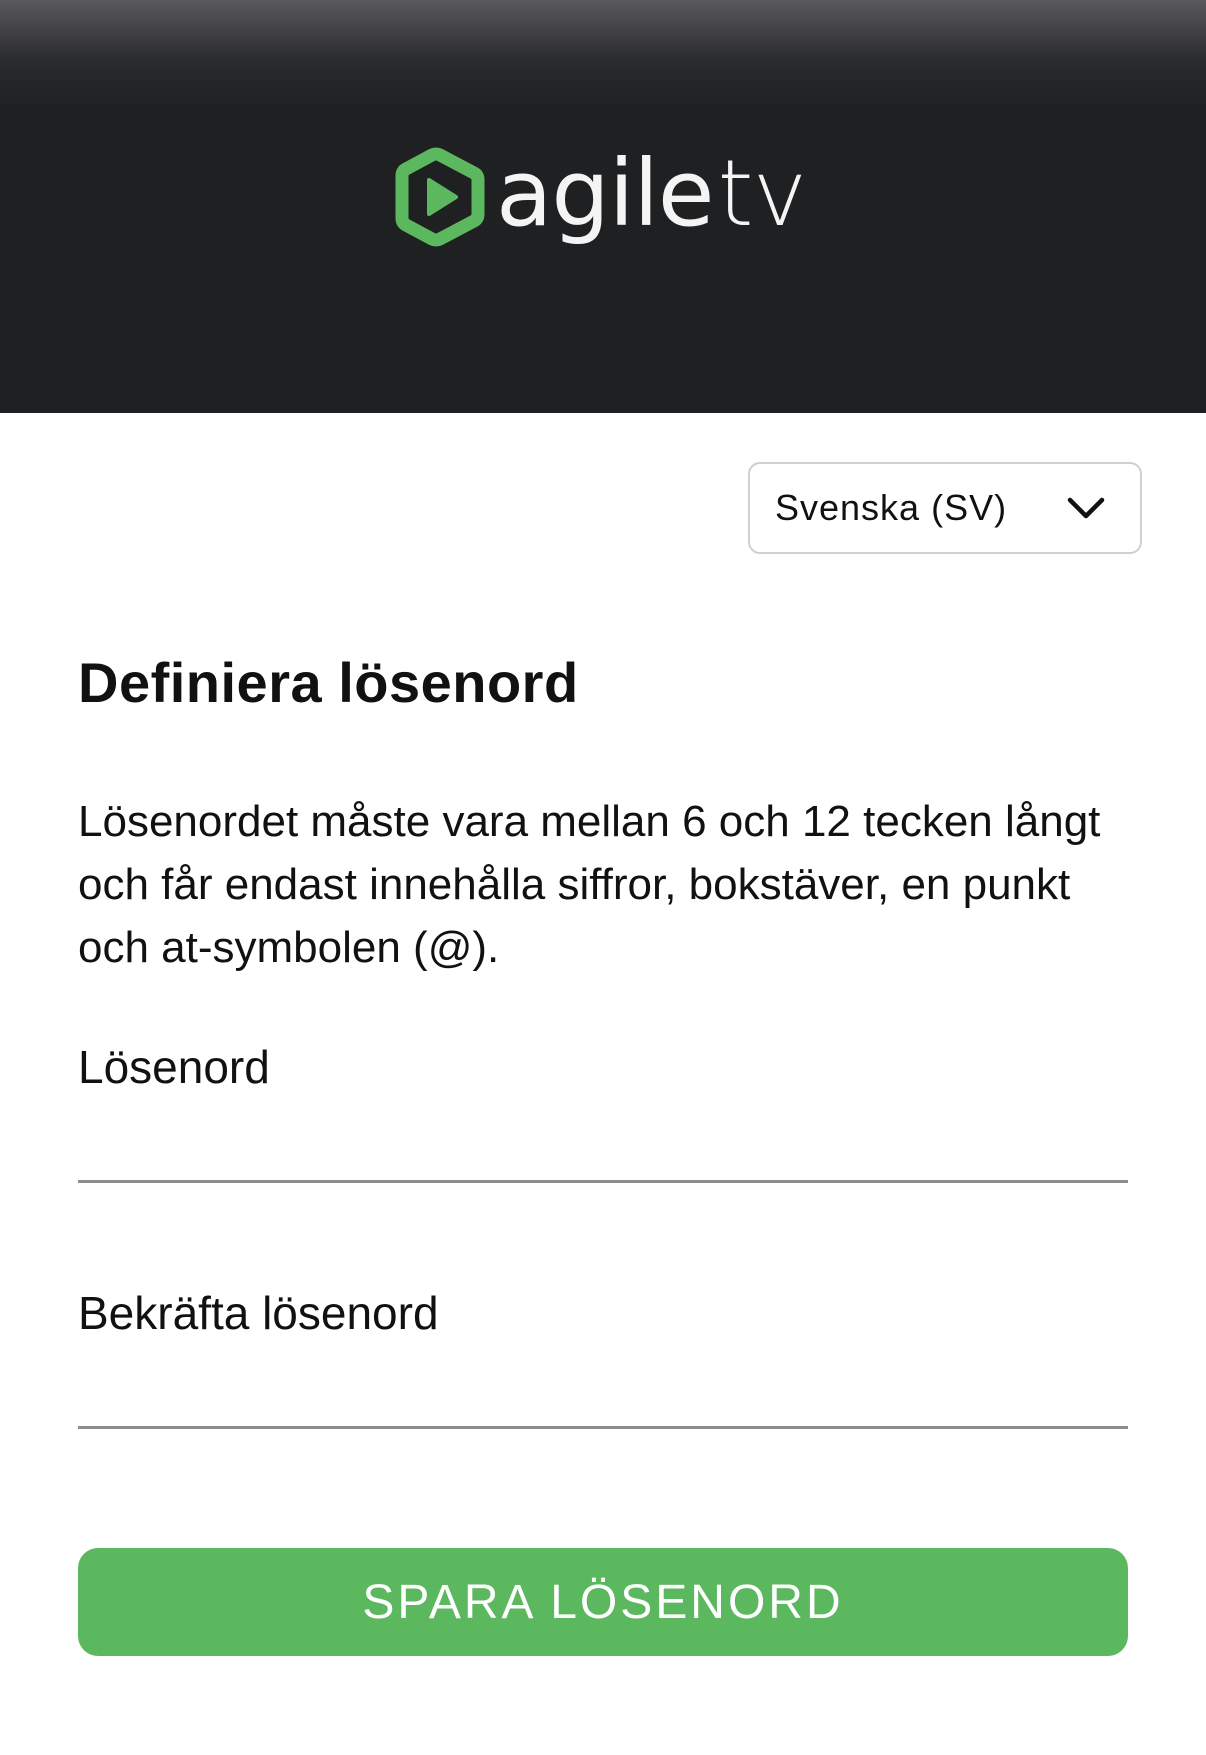  Describe the element at coordinates (762, 193) in the screenshot. I see `logo-wordmark-tv: tv` at that location.